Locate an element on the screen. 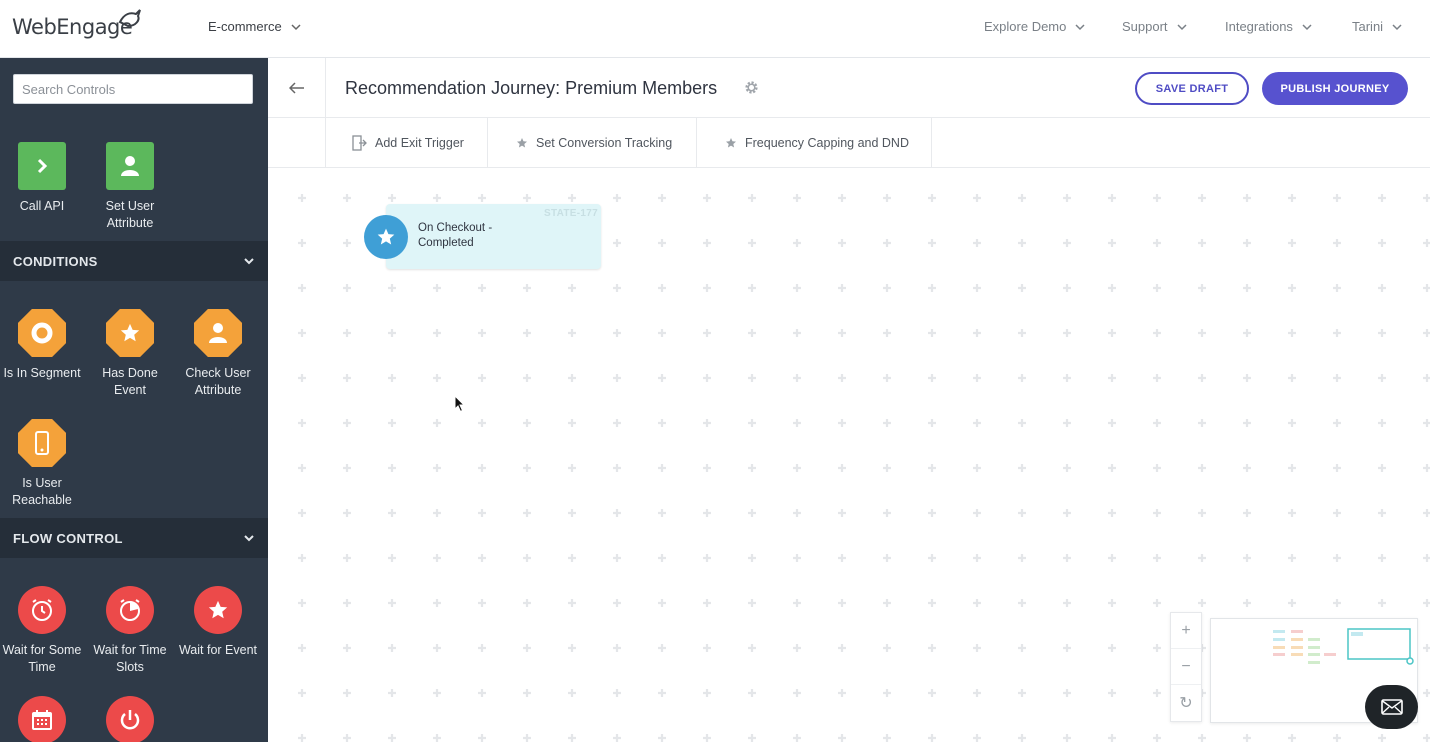 Image resolution: width=1430 pixels, height=742 pixels. integrations-menu: Integrations is located at coordinates (1269, 26).